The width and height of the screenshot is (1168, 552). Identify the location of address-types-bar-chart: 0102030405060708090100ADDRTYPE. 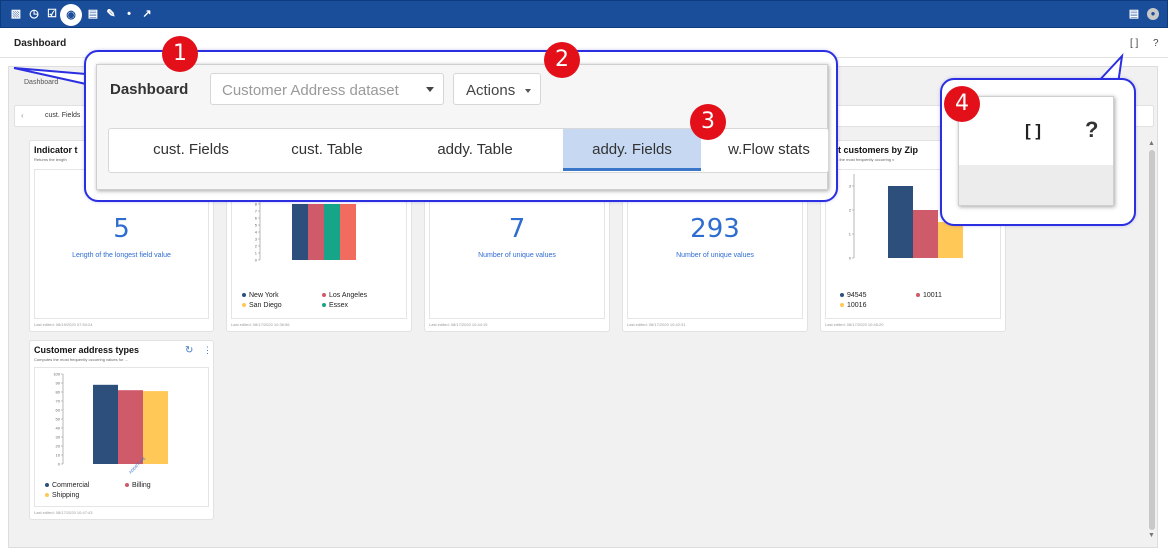
(110, 423).